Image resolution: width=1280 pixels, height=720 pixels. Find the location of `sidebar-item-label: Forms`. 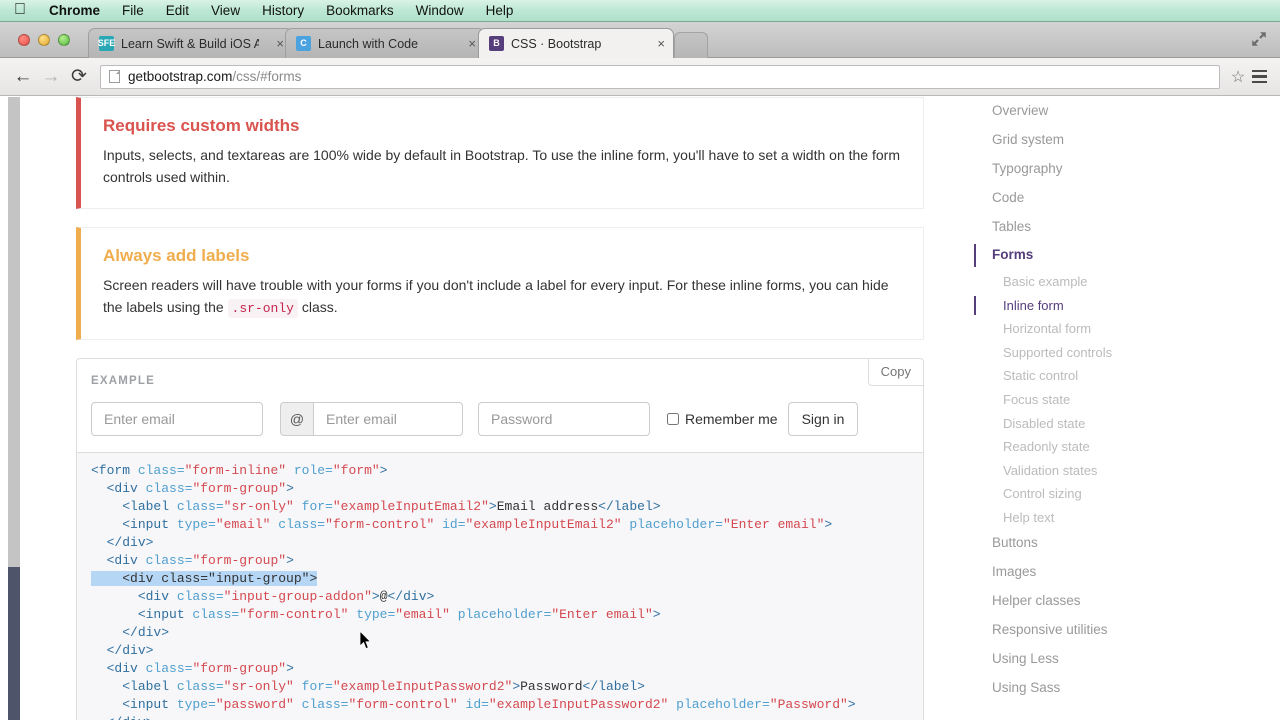

sidebar-item-label: Forms is located at coordinates (1013, 255).